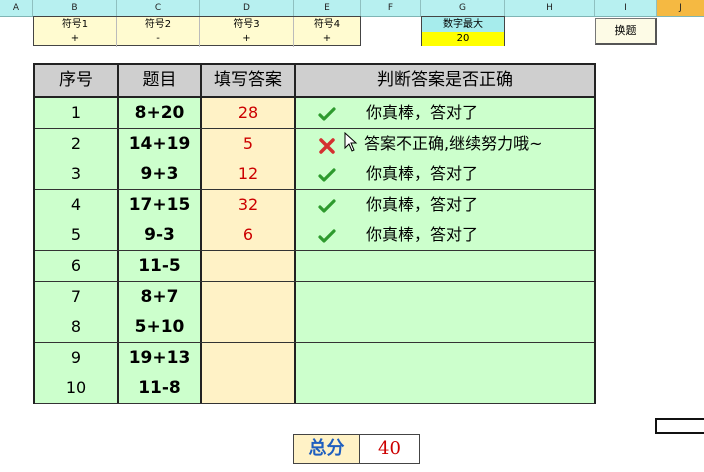  What do you see at coordinates (158, 39) in the screenshot?
I see `symbol-value-input: -` at bounding box center [158, 39].